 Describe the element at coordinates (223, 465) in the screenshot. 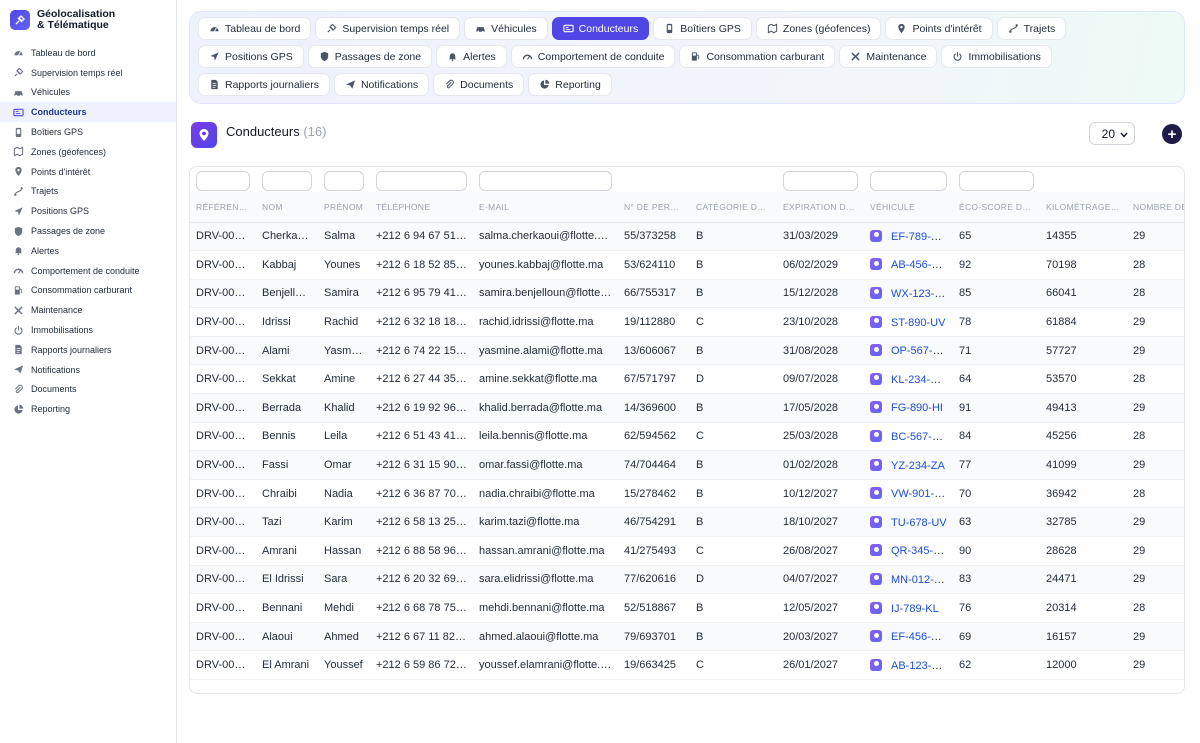

I see `driver-reference-link: DRV-00108` at that location.